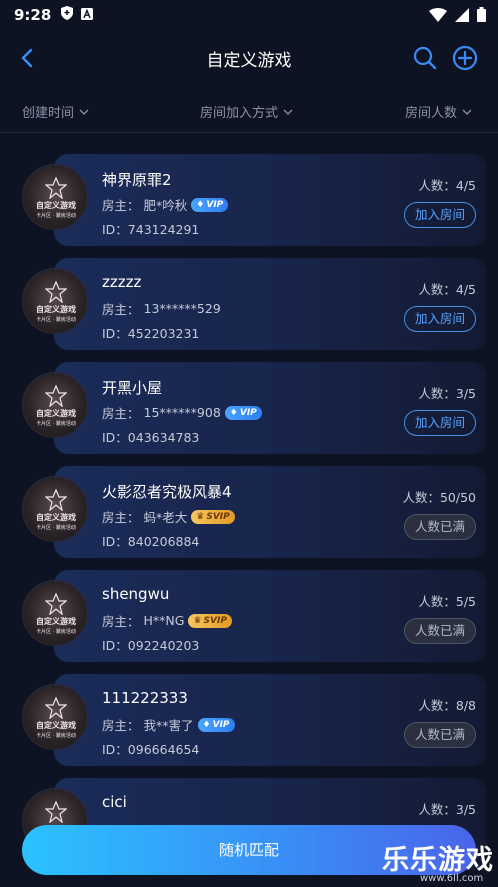  What do you see at coordinates (447, 601) in the screenshot?
I see `room-player-count: 人数：5/5` at bounding box center [447, 601].